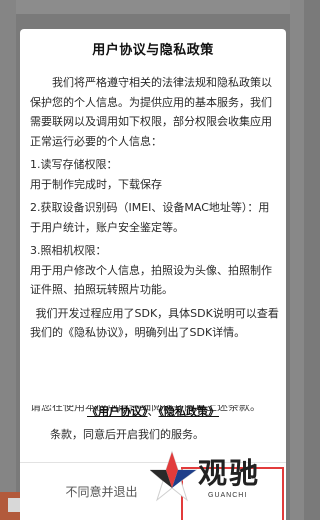 This screenshot has height=520, width=320. I want to click on permission-camera-title: 3.照相机权限：, so click(68, 250).